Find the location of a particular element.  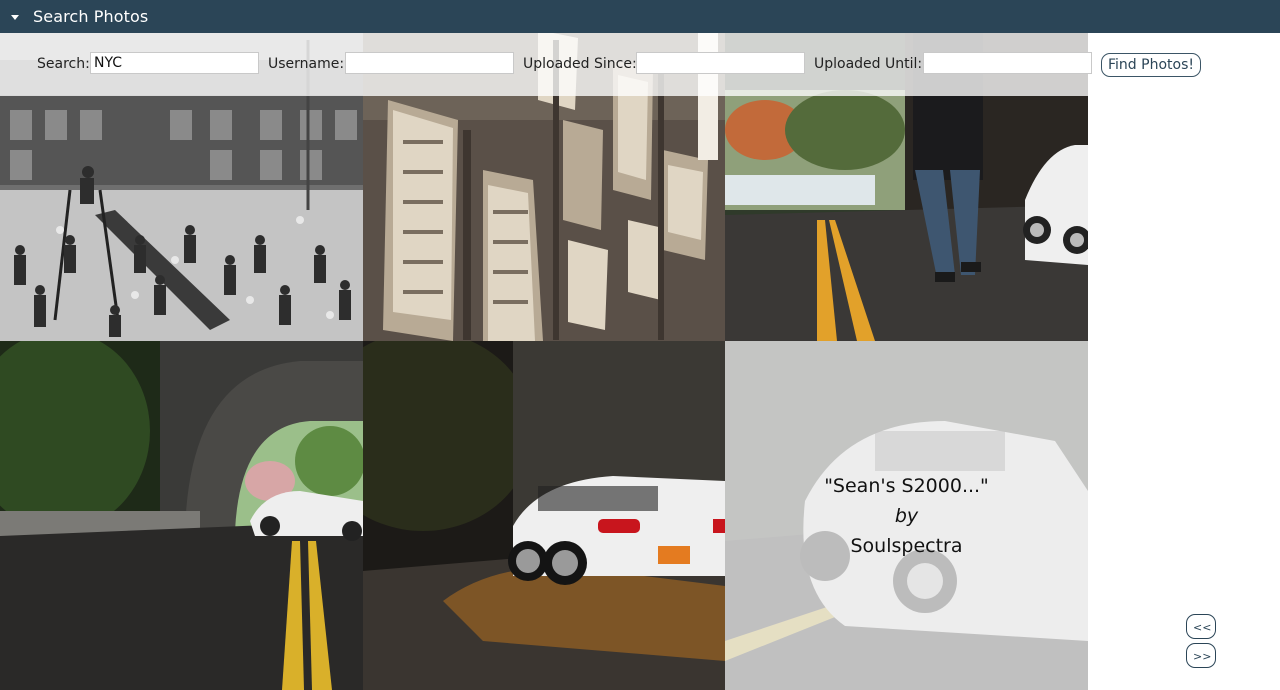

username-input is located at coordinates (429, 63).